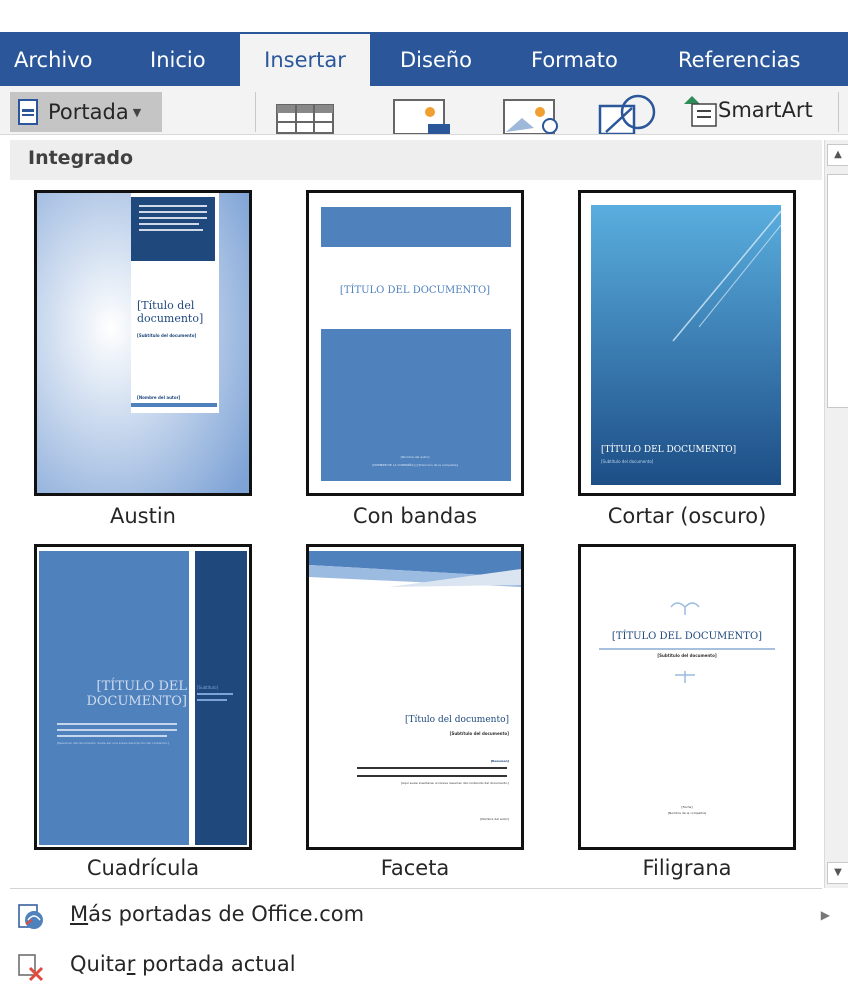 This screenshot has width=848, height=996. What do you see at coordinates (143, 516) in the screenshot?
I see `caption-austin: Austin` at bounding box center [143, 516].